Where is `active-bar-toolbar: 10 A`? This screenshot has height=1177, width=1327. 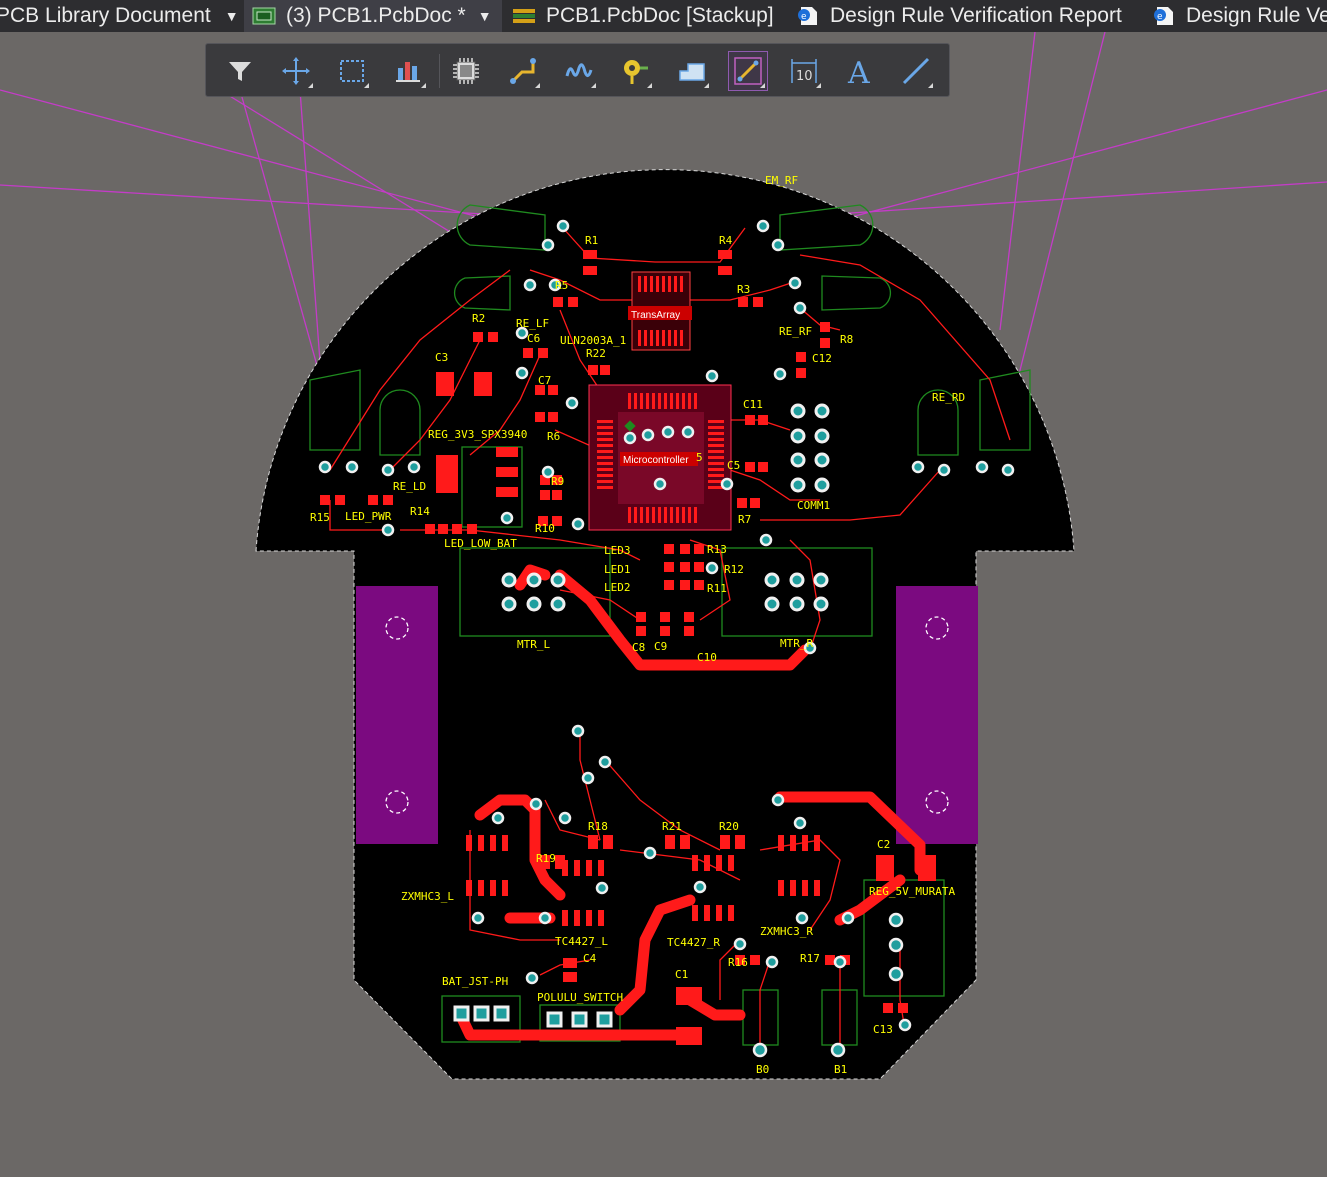
active-bar-toolbar: 10 A is located at coordinates (577, 70).